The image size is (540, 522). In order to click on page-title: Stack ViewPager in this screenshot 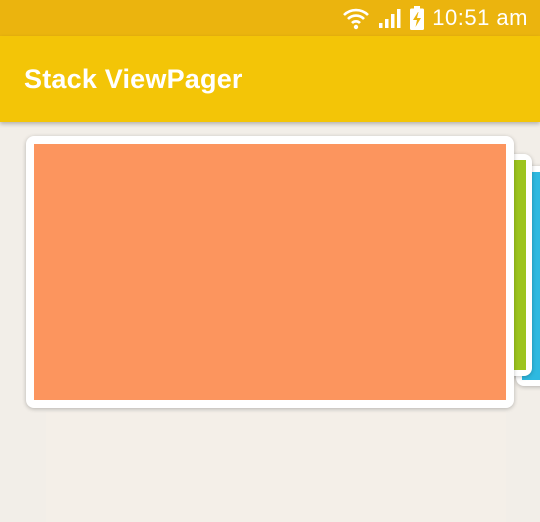, I will do `click(133, 78)`.